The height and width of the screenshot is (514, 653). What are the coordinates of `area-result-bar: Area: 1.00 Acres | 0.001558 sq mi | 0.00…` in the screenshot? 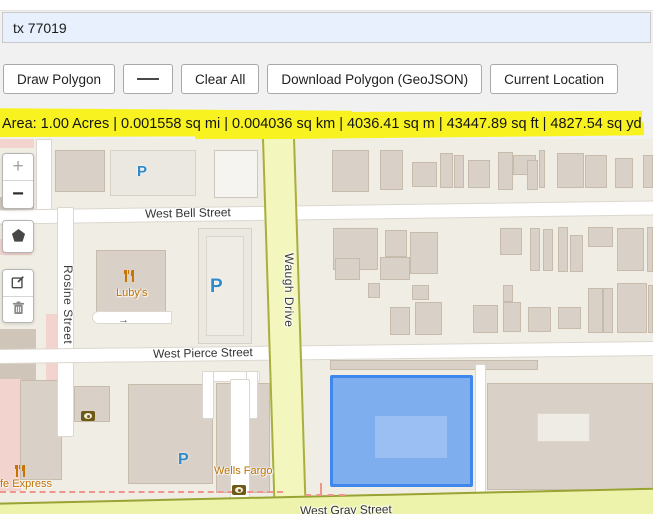 It's located at (326, 124).